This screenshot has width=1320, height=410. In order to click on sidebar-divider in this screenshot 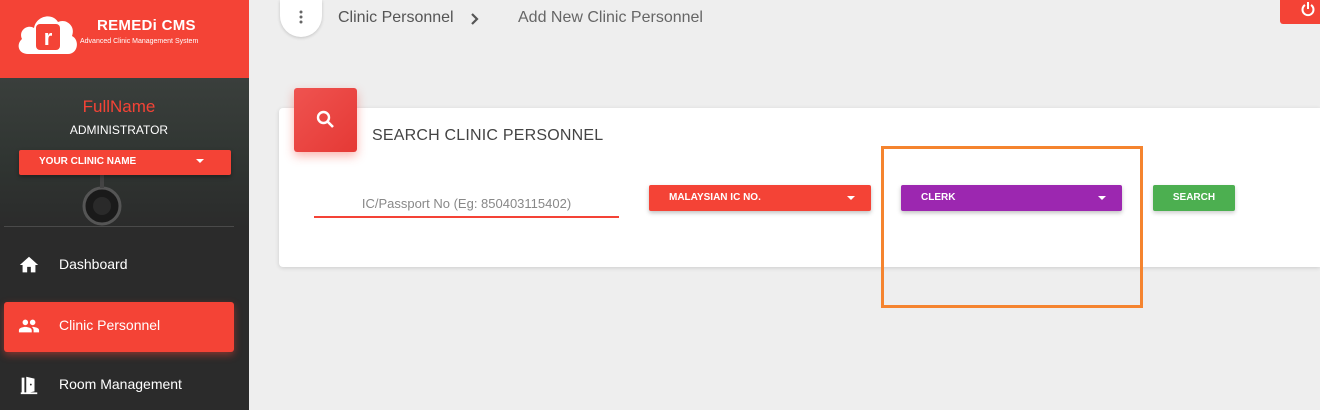, I will do `click(119, 226)`.